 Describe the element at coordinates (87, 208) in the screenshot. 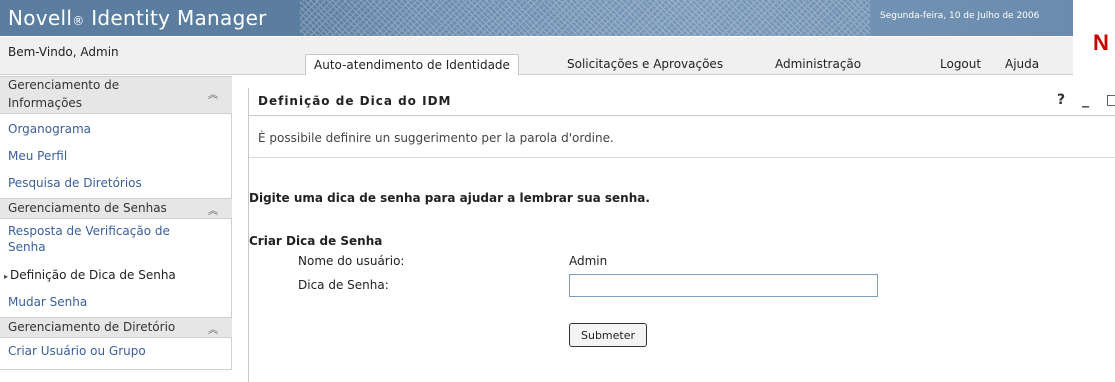

I see `section-title: Gerenciamento de Senhas` at that location.